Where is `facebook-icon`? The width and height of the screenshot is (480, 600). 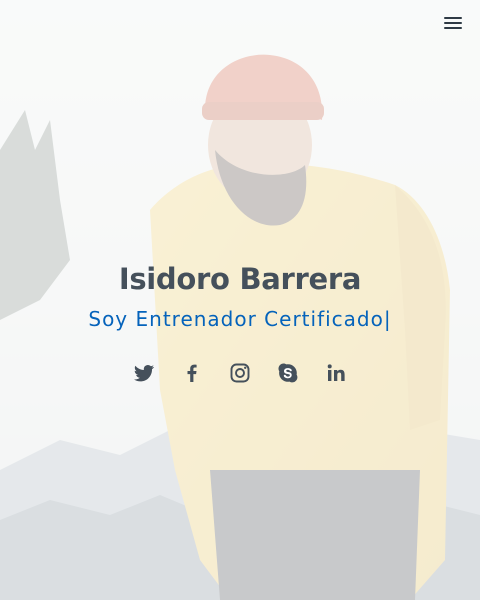 facebook-icon is located at coordinates (192, 373).